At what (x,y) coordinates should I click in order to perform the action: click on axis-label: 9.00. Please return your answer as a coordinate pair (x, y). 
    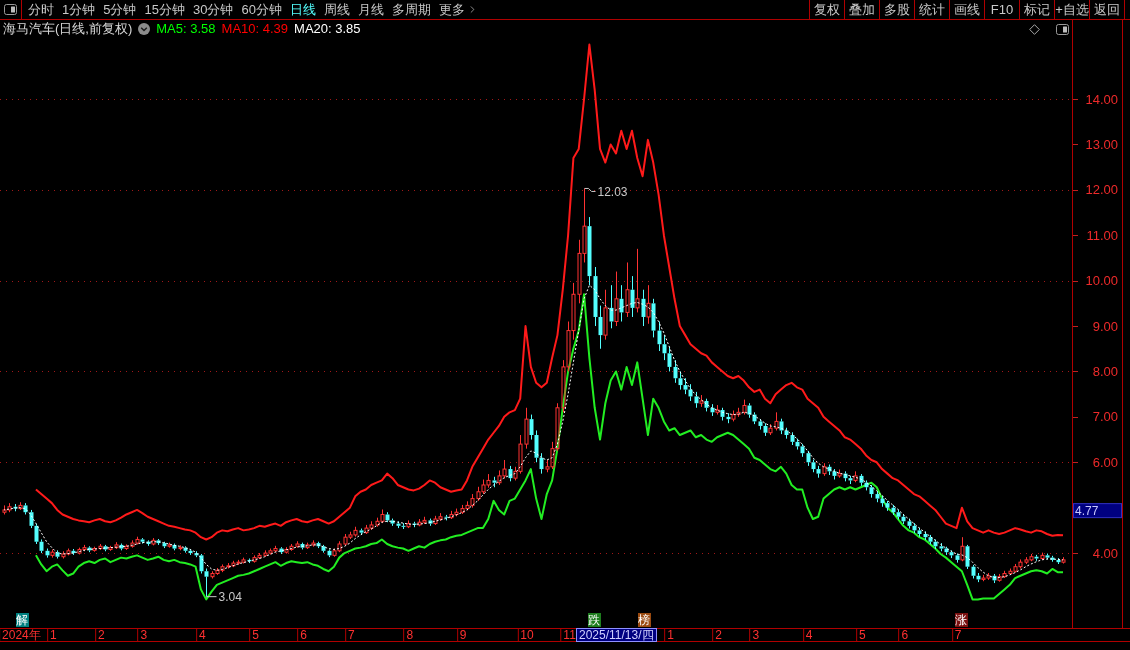
    Looking at the image, I should click on (1105, 326).